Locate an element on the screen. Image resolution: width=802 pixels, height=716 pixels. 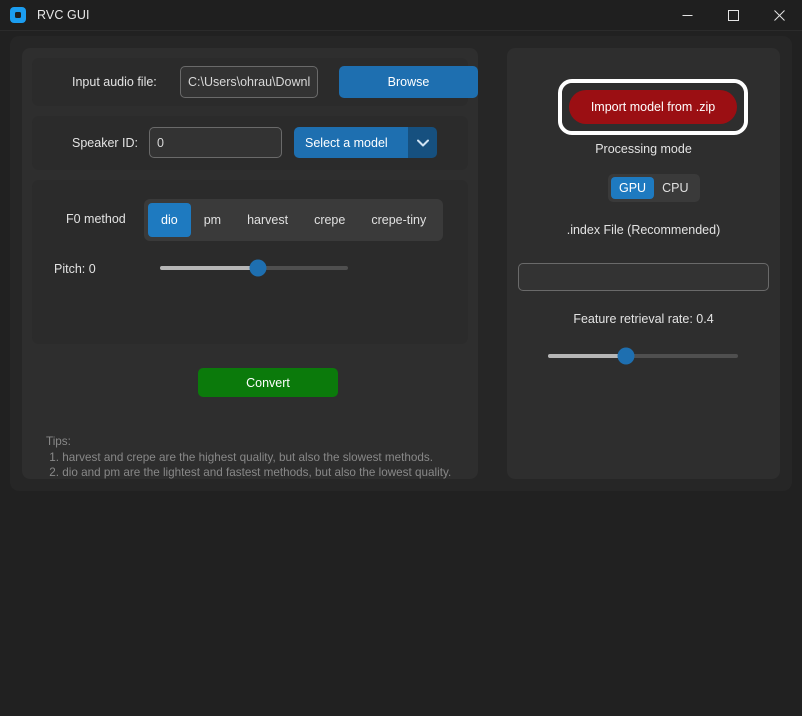
processing-mode-option-cpu: CPU is located at coordinates (675, 188).